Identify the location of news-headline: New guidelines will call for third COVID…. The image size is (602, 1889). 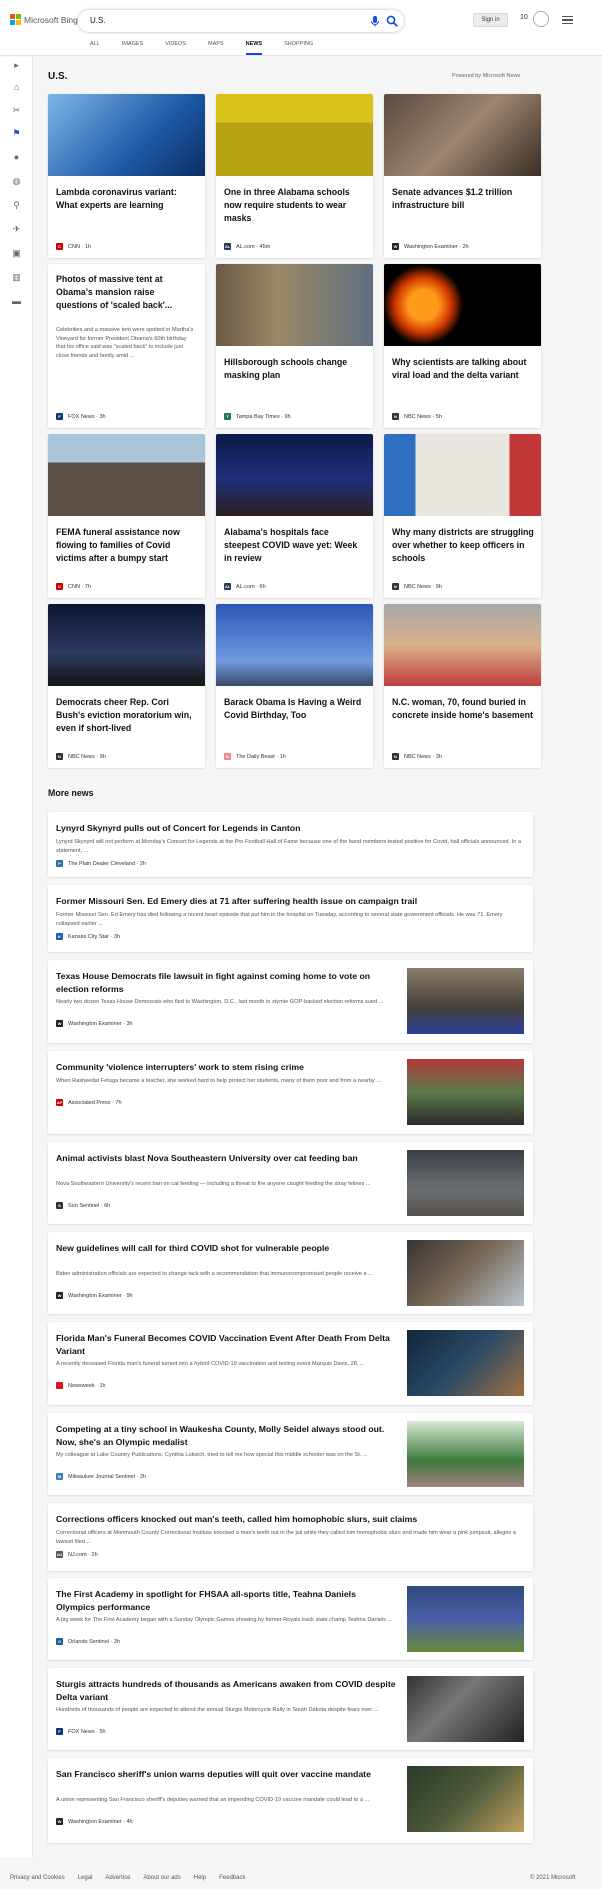
(226, 1248).